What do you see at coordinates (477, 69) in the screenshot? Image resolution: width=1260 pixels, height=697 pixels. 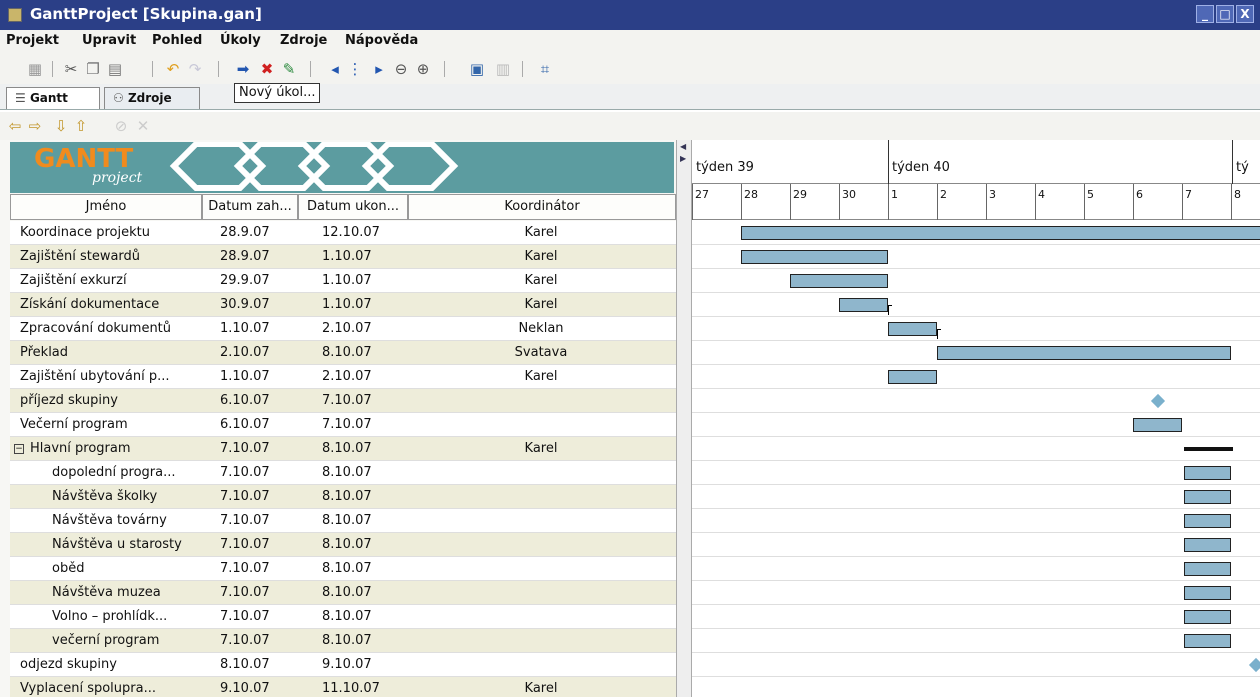 I see `pert-icon: ▣` at bounding box center [477, 69].